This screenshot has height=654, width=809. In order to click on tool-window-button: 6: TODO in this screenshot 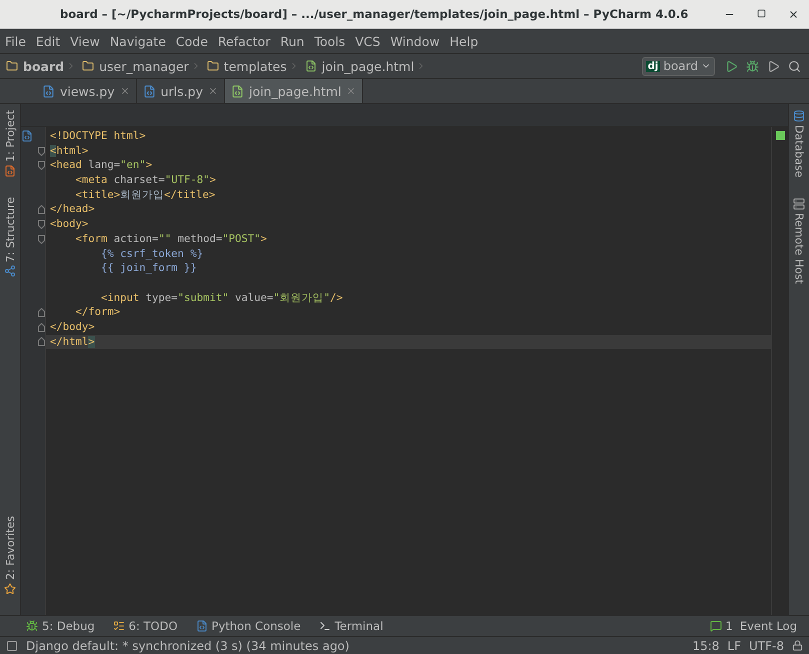, I will do `click(145, 626)`.